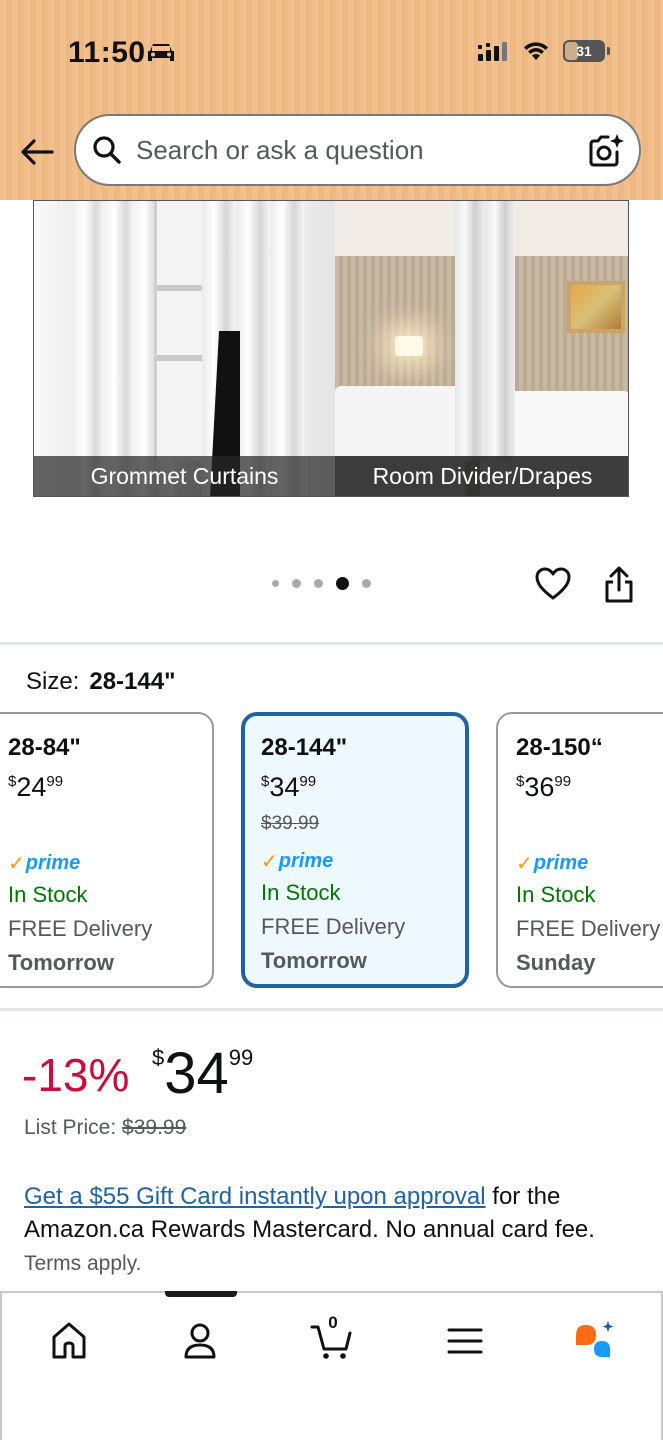 The width and height of the screenshot is (663, 1440). Describe the element at coordinates (76, 1075) in the screenshot. I see `discount-percent: -13%` at that location.